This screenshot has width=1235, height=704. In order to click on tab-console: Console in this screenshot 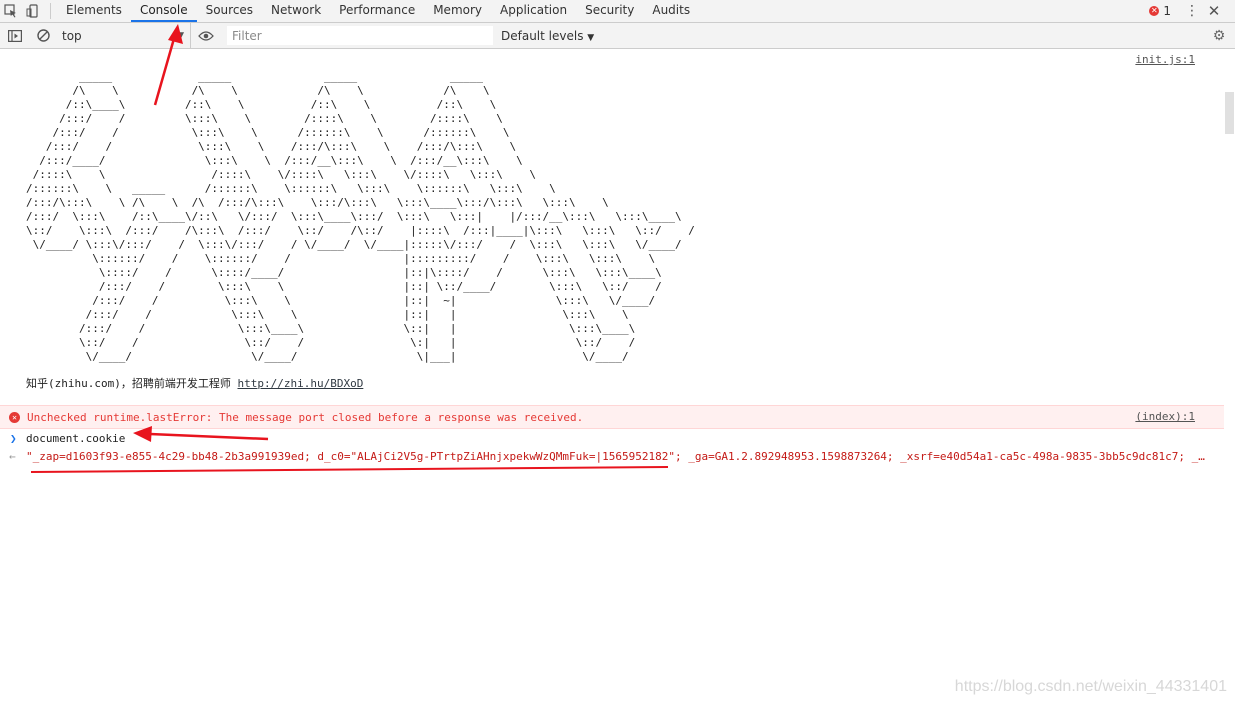, I will do `click(163, 11)`.